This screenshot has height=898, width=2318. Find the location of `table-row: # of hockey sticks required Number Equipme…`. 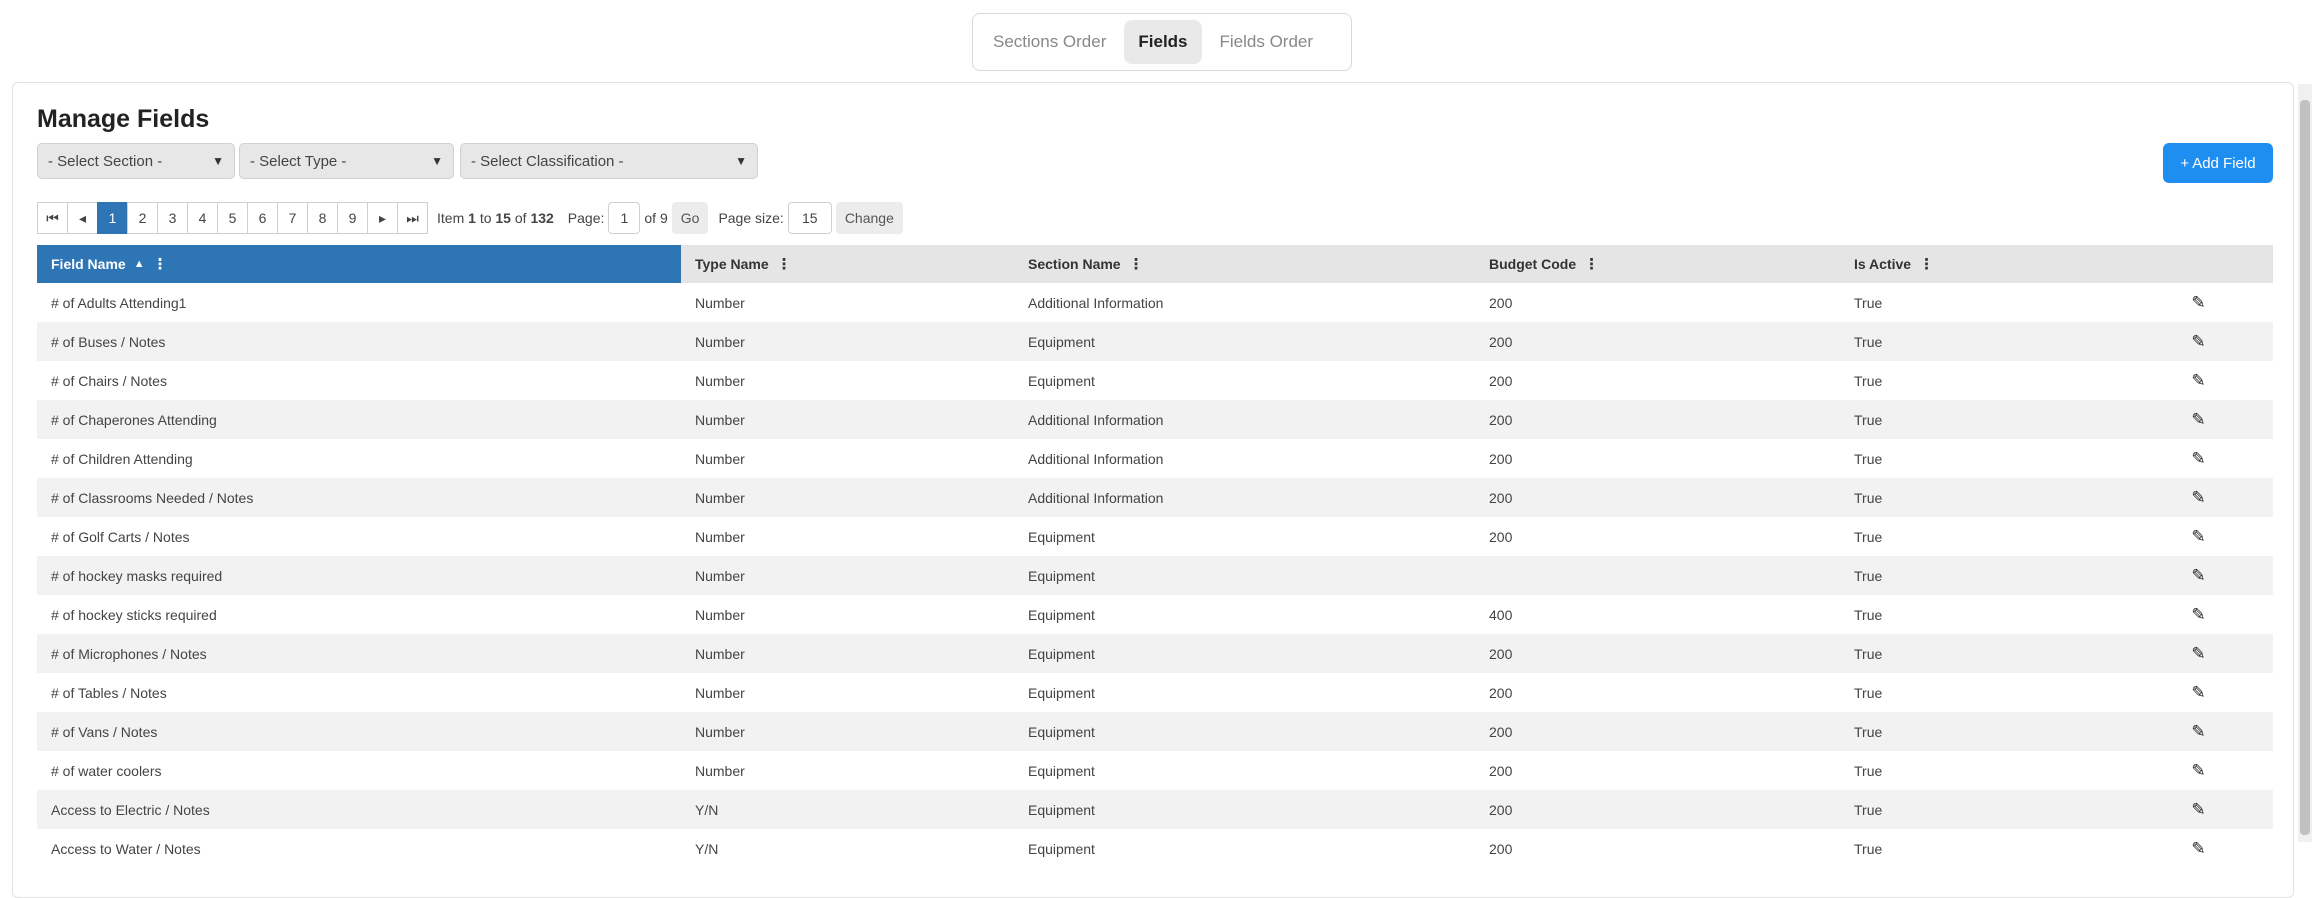

table-row: # of hockey sticks required Number Equipme… is located at coordinates (1155, 614).